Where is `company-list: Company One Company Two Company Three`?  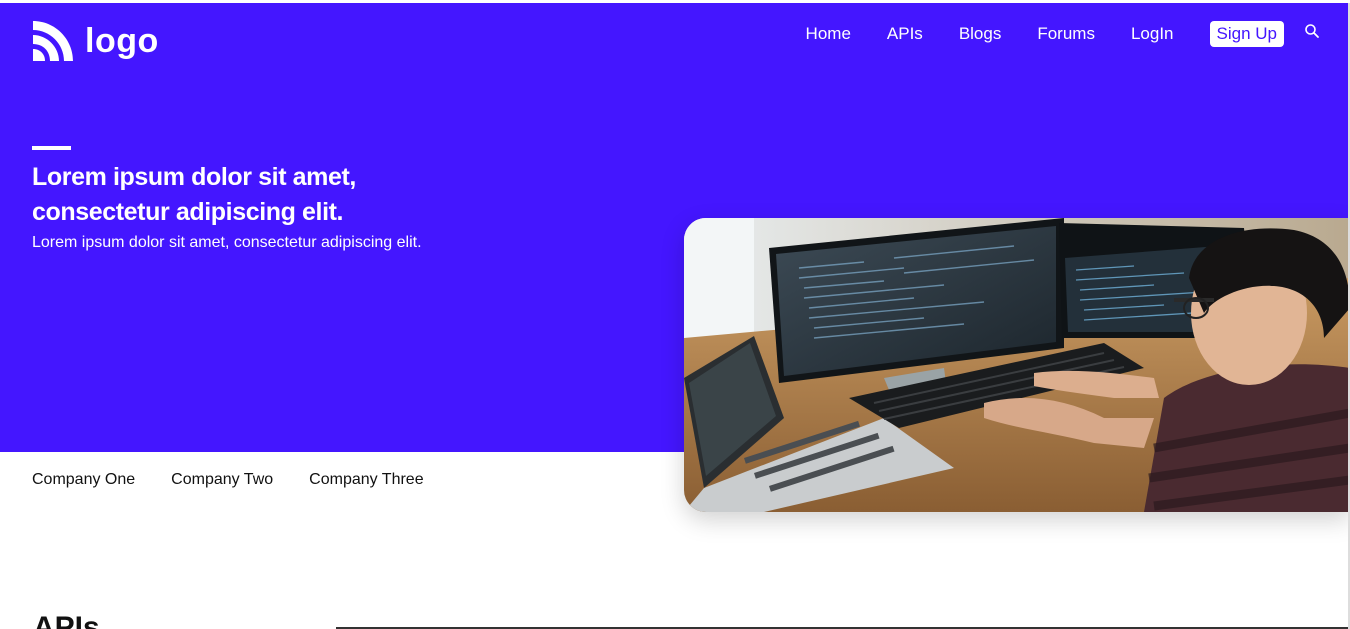 company-list: Company One Company Two Company Three is located at coordinates (246, 480).